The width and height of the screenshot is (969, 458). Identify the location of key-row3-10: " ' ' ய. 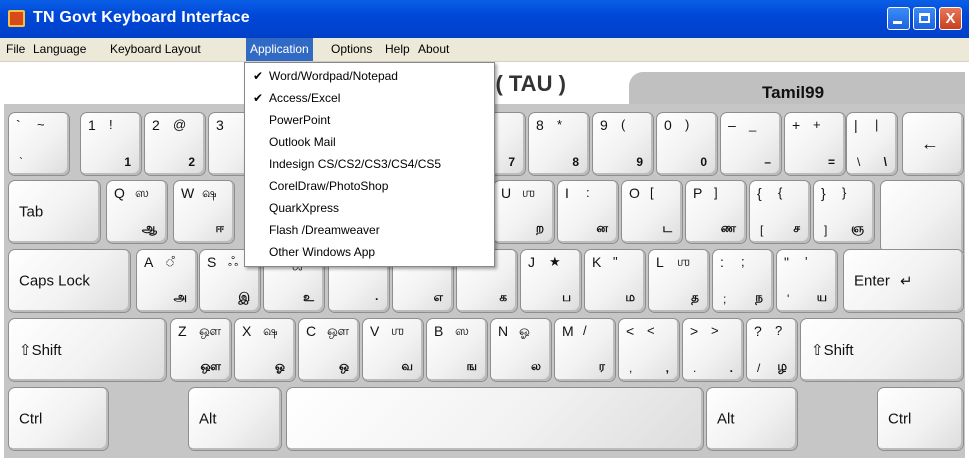
(807, 281).